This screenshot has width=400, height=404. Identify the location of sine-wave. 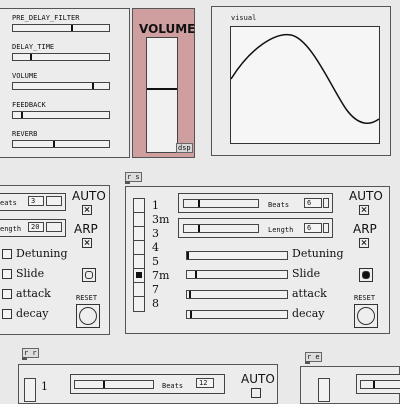
(305, 78).